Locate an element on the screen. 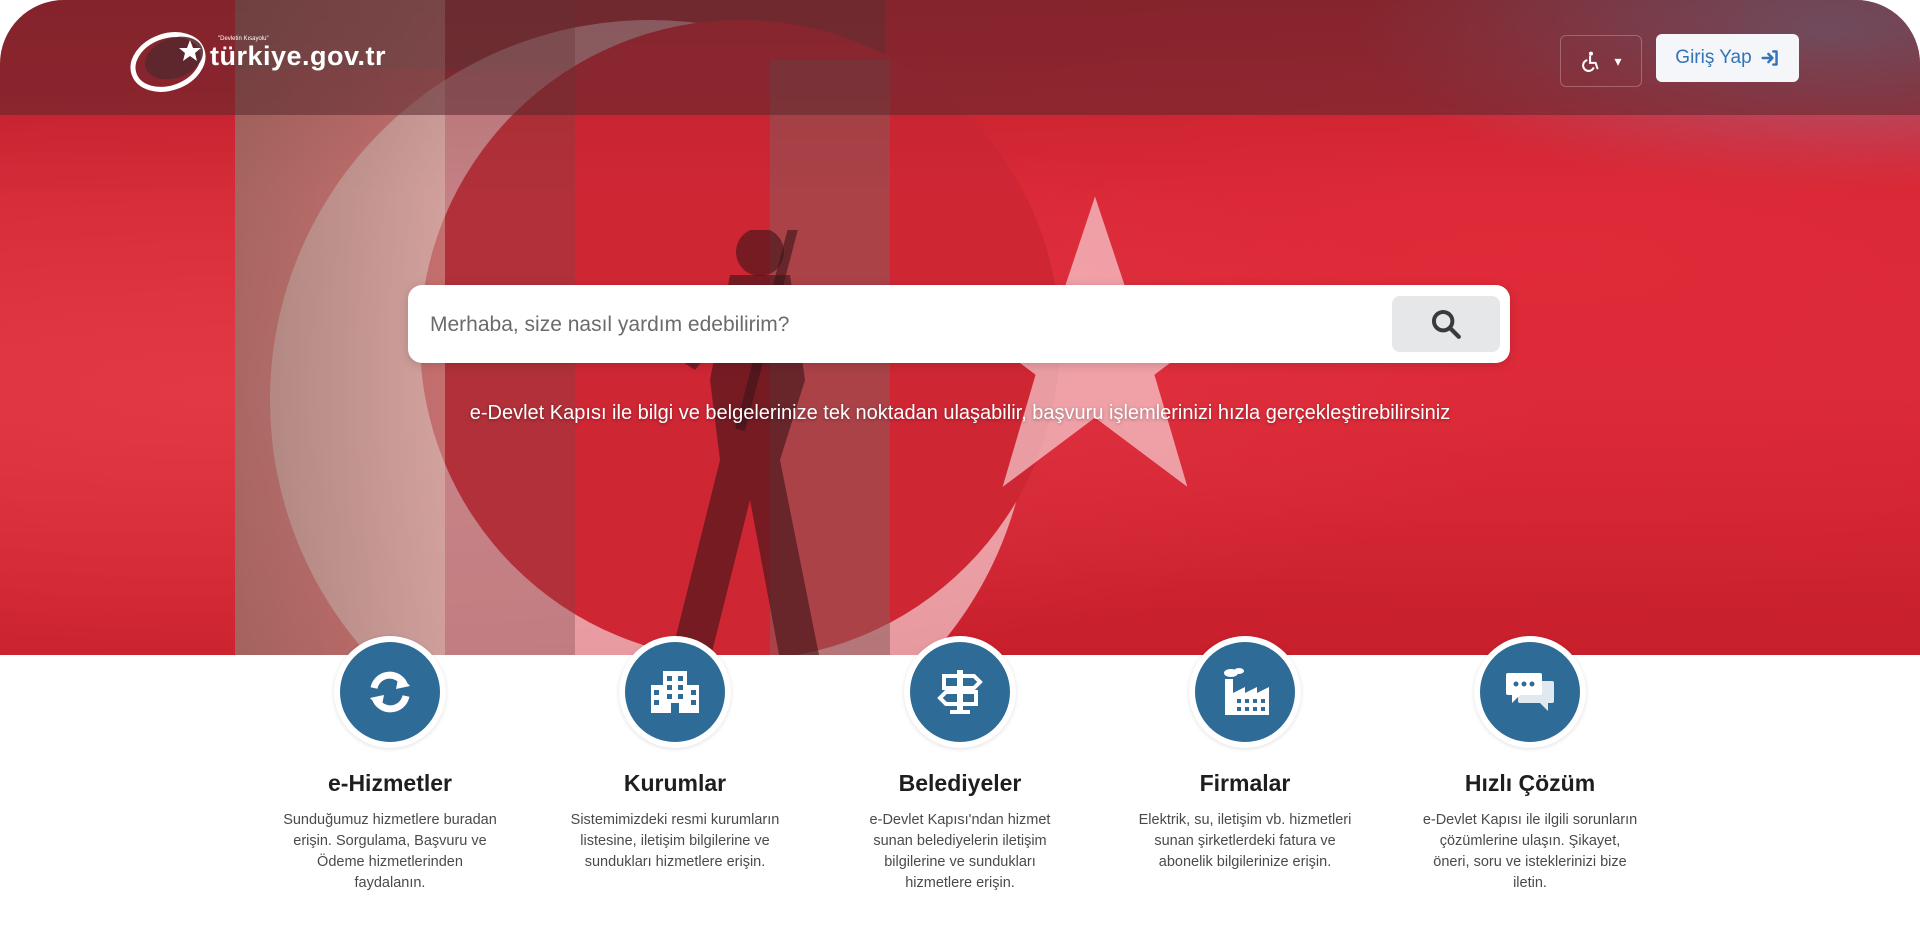  signpost-icon is located at coordinates (960, 692).